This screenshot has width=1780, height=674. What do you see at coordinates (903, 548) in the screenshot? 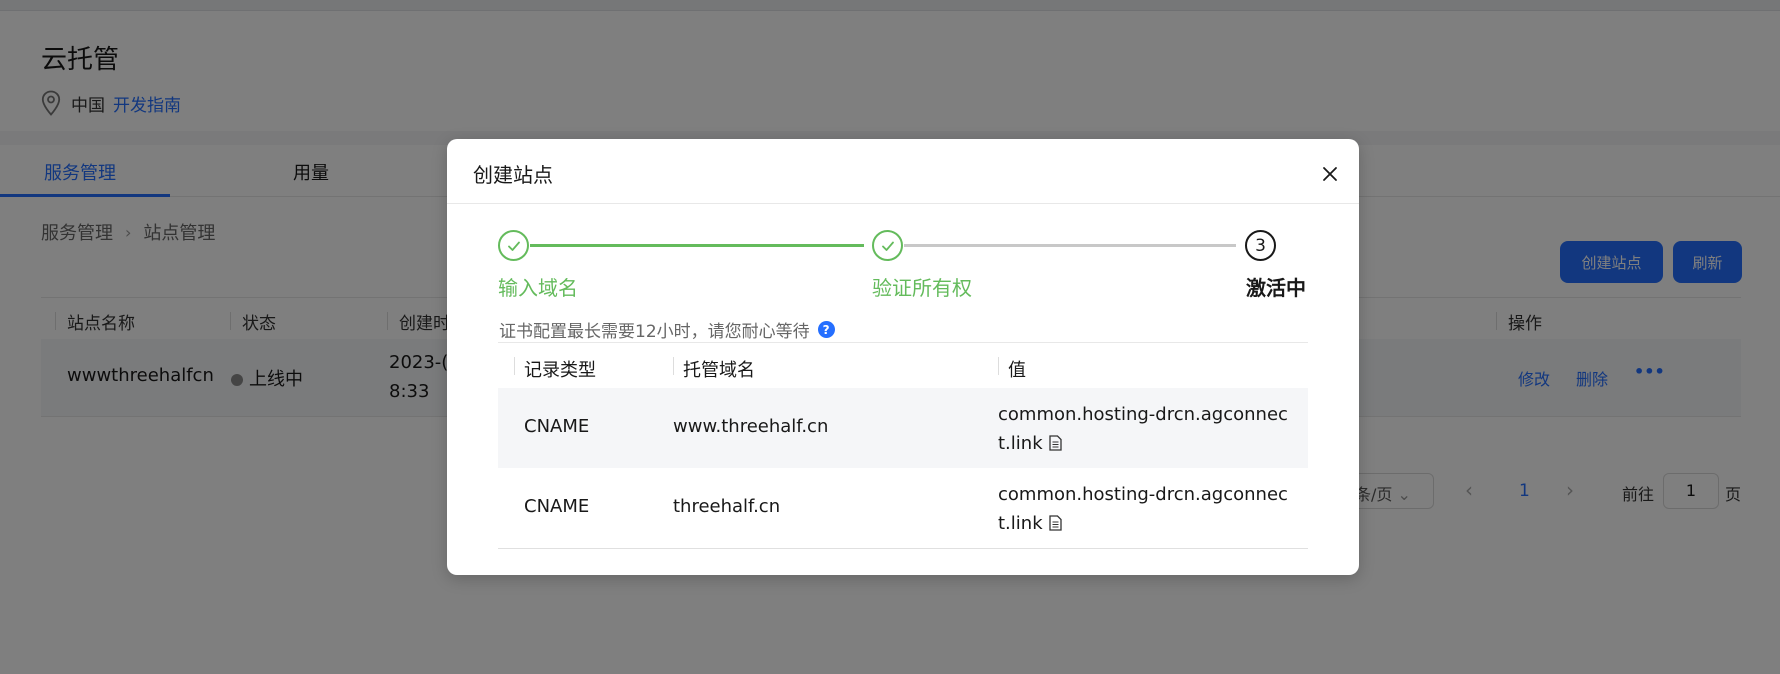
I see `table-bottom-divider` at bounding box center [903, 548].